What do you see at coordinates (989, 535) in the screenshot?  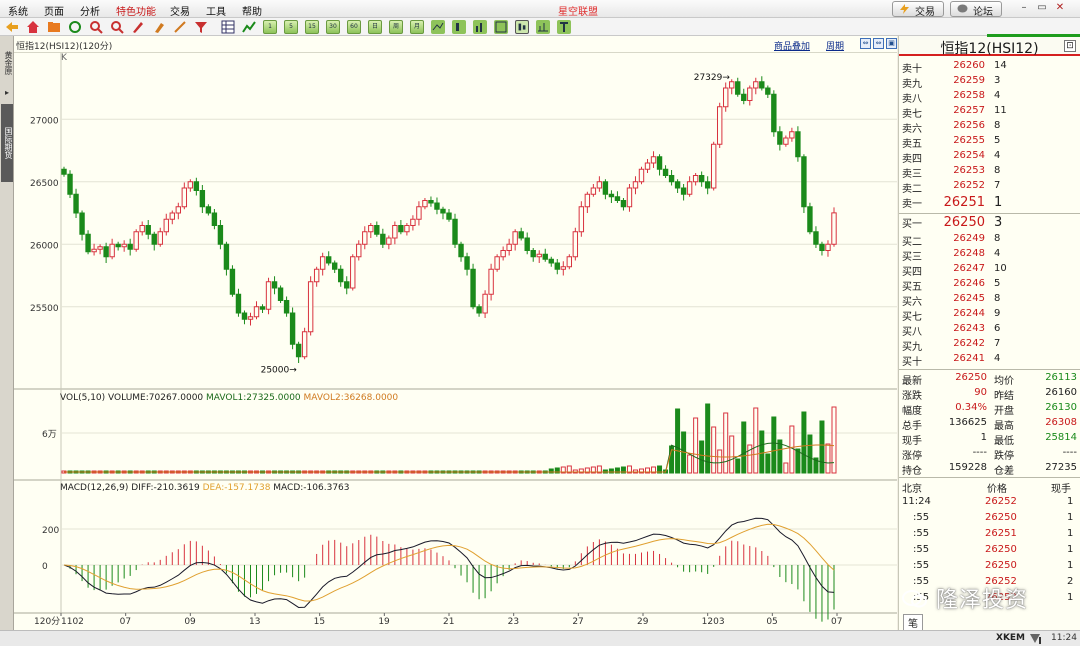 I see `tick-row: :55 26251 1` at bounding box center [989, 535].